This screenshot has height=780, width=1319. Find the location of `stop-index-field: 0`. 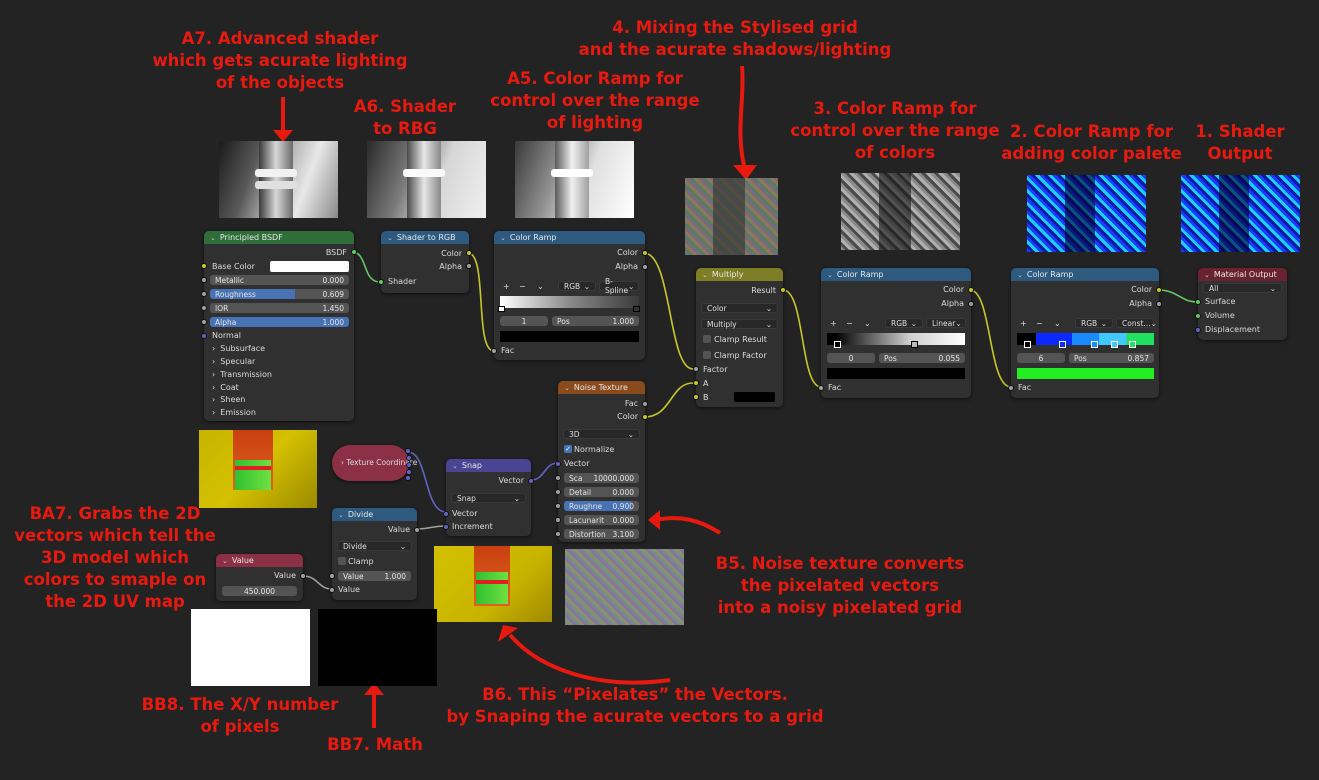

stop-index-field: 0 is located at coordinates (851, 358).